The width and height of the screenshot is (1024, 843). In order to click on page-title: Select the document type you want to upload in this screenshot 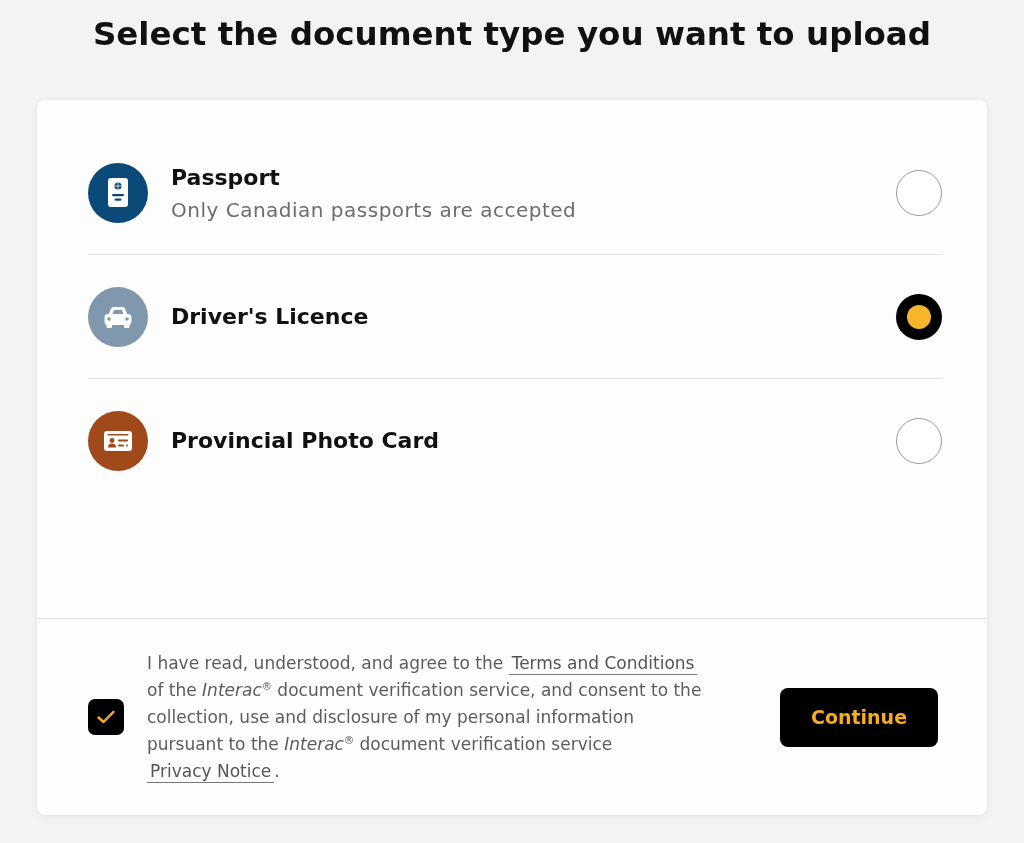, I will do `click(512, 34)`.